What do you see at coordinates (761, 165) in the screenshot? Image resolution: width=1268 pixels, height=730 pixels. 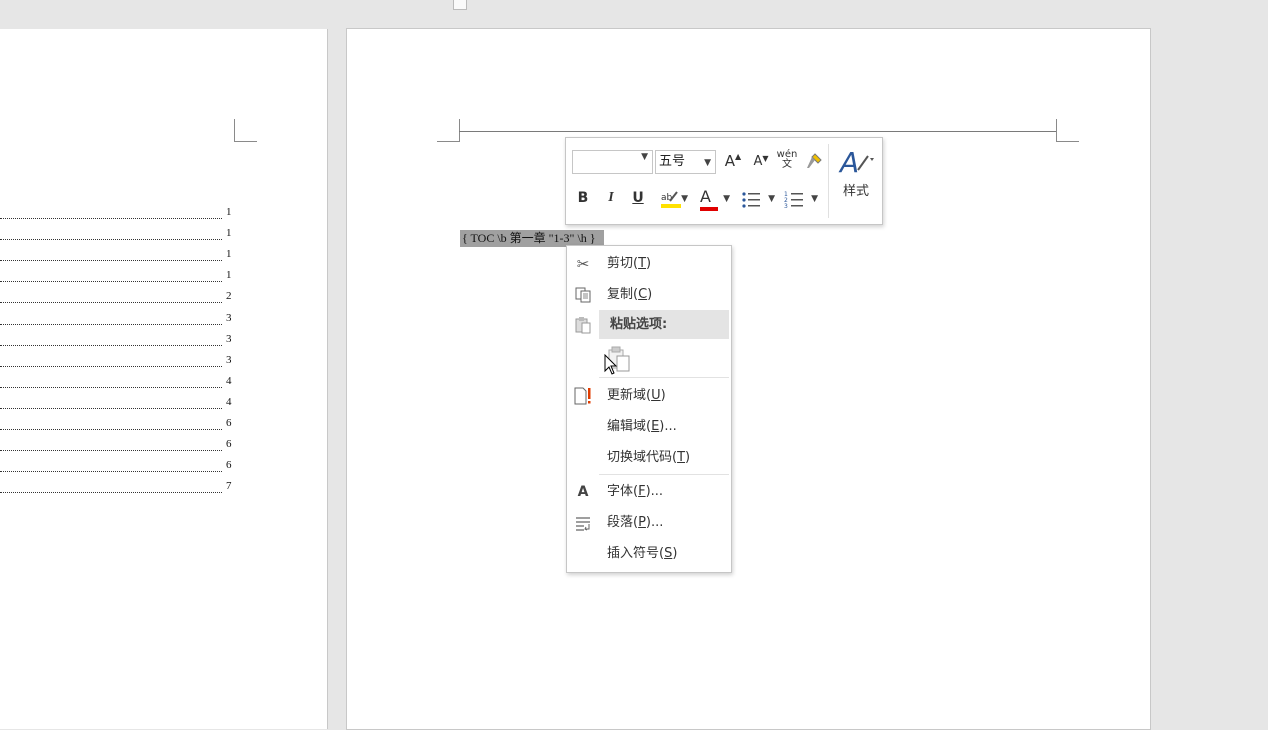 I see `shrink-font-button: A▼` at bounding box center [761, 165].